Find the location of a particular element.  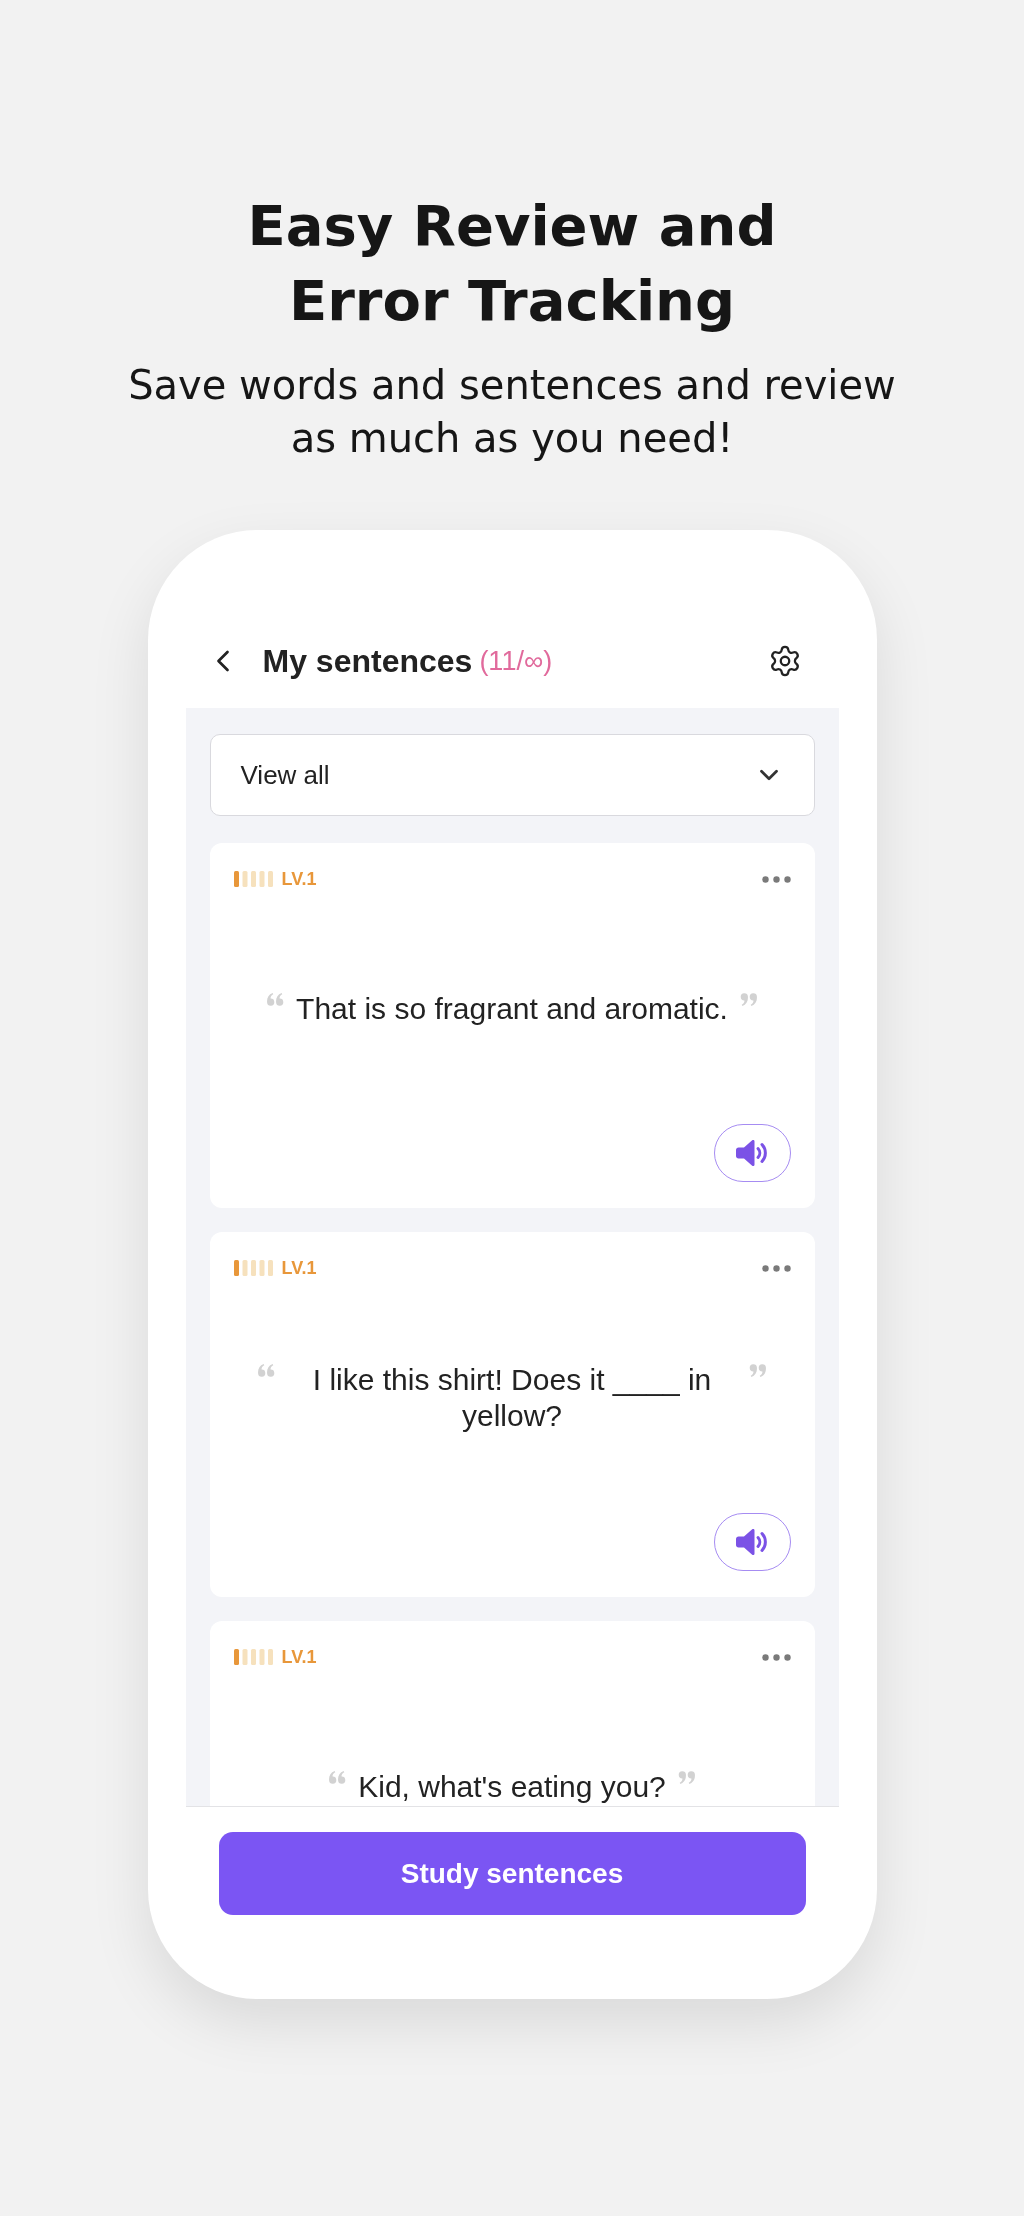

headline-subtitle: Save words and sentences and review as much as you need! is located at coordinates (512, 412).